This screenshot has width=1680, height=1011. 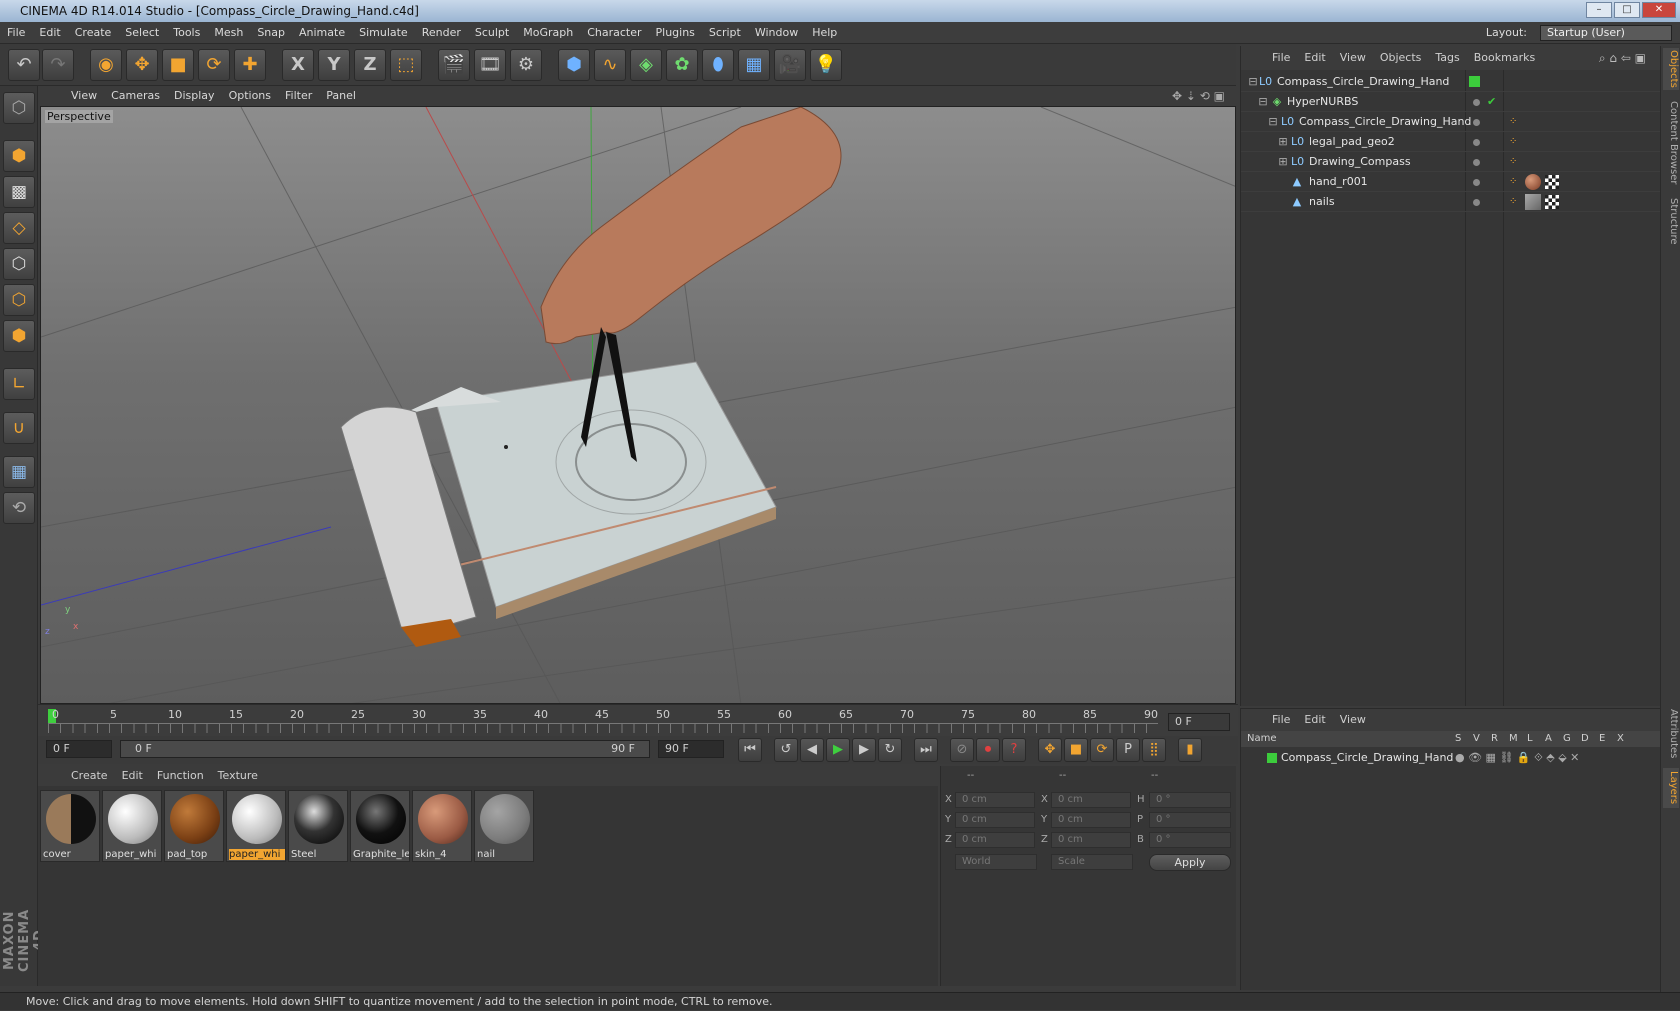 I want to click on material-swatch: Steel, so click(x=318, y=826).